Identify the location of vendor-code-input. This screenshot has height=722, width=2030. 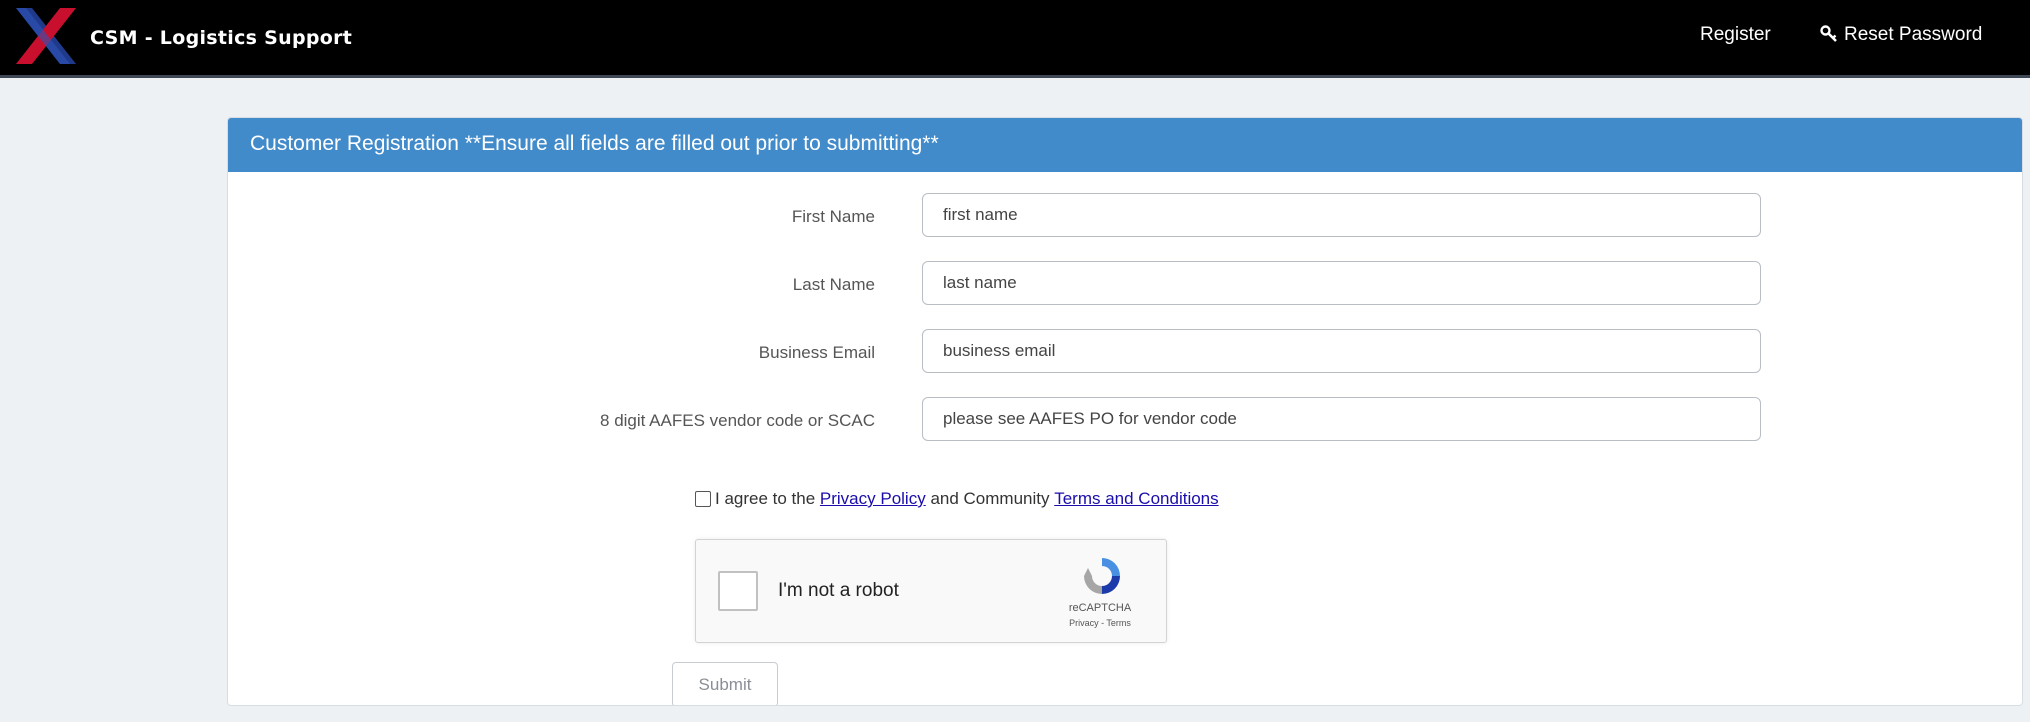
(1341, 419).